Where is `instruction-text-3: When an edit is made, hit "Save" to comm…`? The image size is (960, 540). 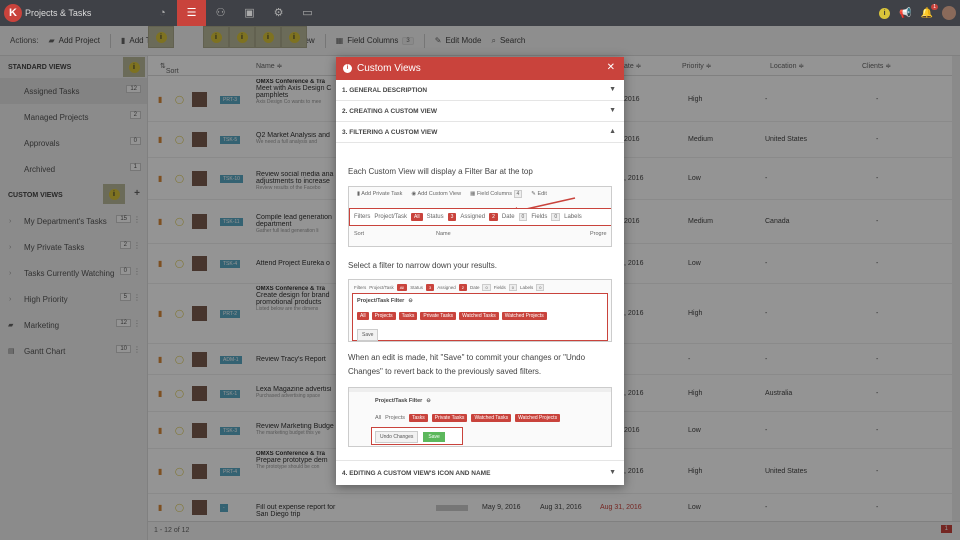
instruction-text-3: When an edit is made, hit "Save" to comm… is located at coordinates (467, 364).